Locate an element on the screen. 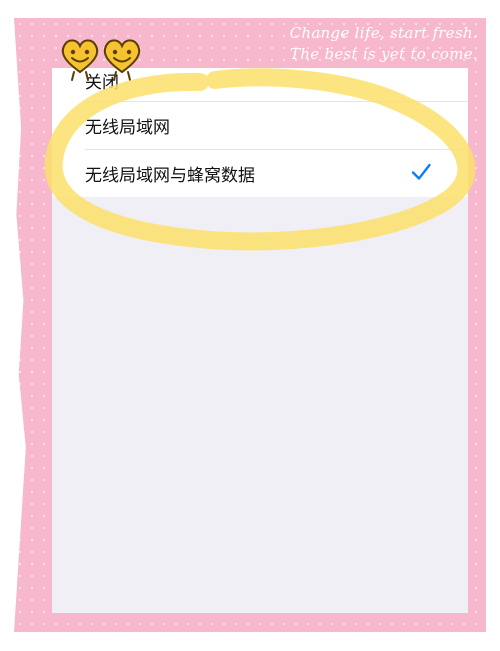 The image size is (500, 651). option-wlan-cellular: 无线局域网与蜂窝数据 is located at coordinates (260, 173).